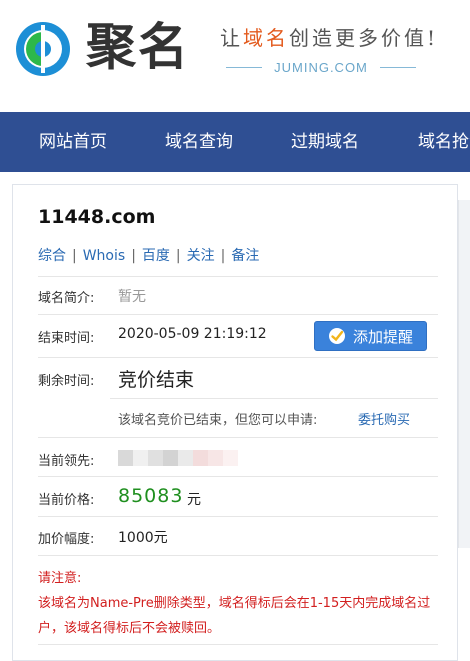 Image resolution: width=470 pixels, height=661 pixels. I want to click on nav-item-home: 网站首页, so click(73, 142).